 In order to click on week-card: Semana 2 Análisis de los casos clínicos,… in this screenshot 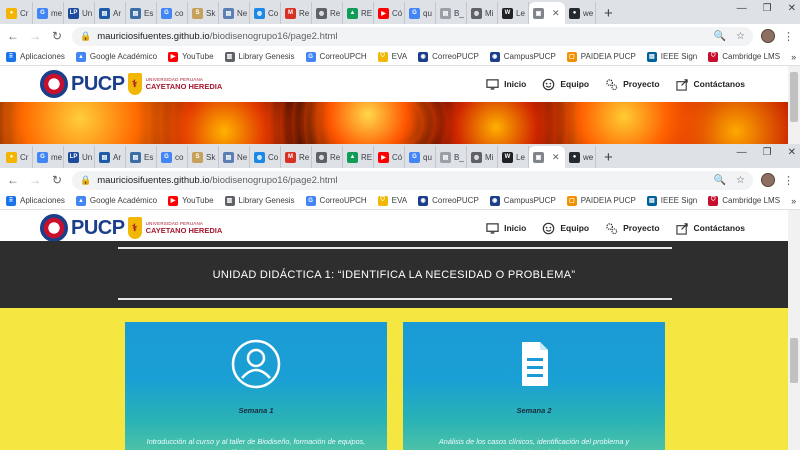, I will do `click(534, 386)`.